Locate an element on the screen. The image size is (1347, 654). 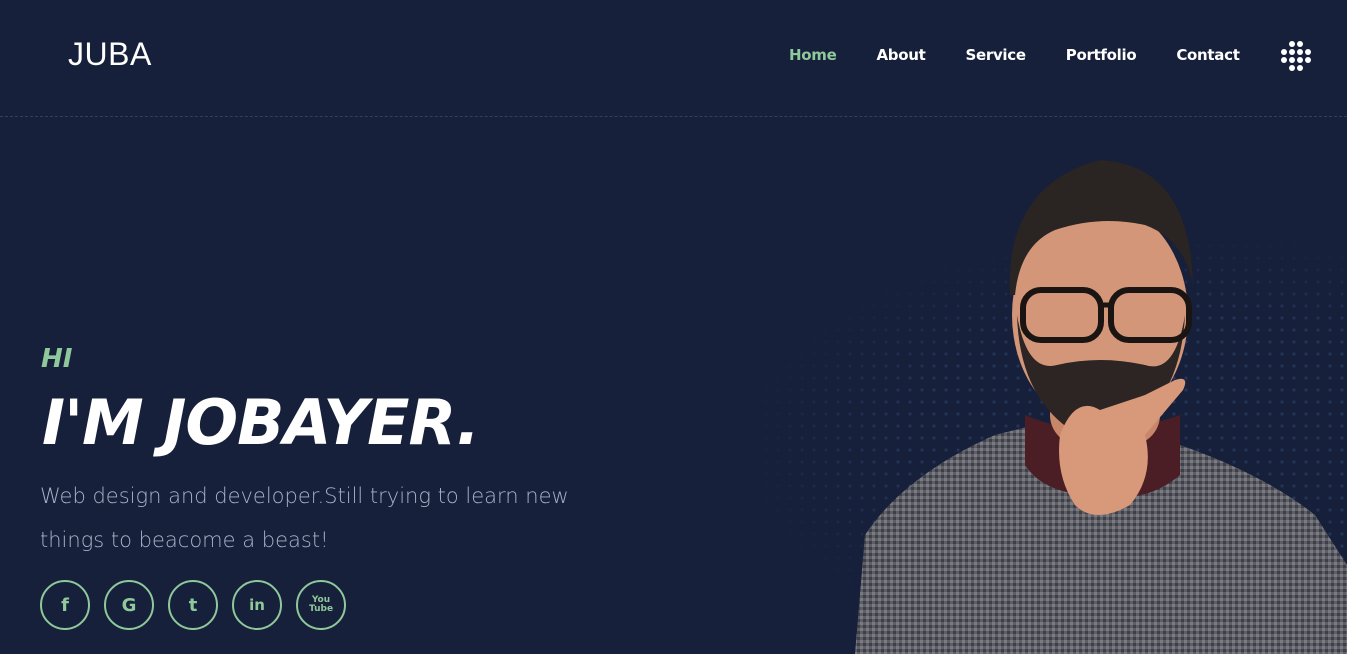
youtube-icon: You Tube is located at coordinates (321, 605).